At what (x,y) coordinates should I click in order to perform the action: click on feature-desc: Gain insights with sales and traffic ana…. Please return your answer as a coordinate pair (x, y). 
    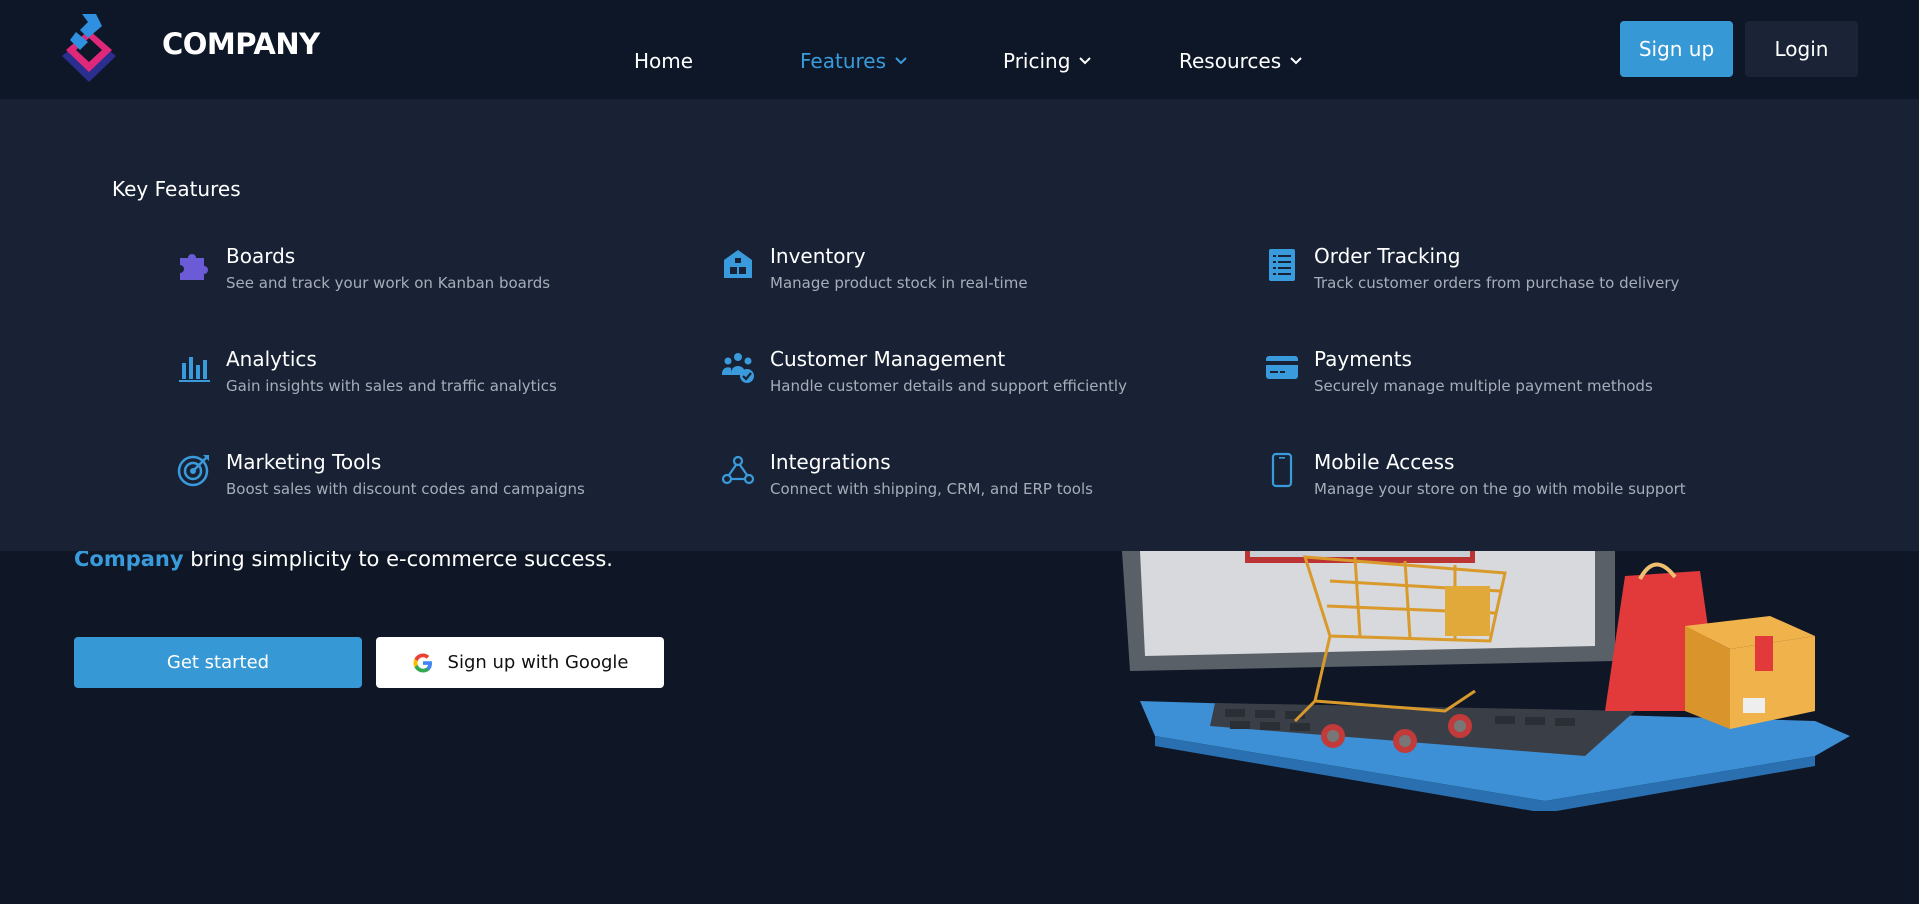
    Looking at the image, I should click on (391, 386).